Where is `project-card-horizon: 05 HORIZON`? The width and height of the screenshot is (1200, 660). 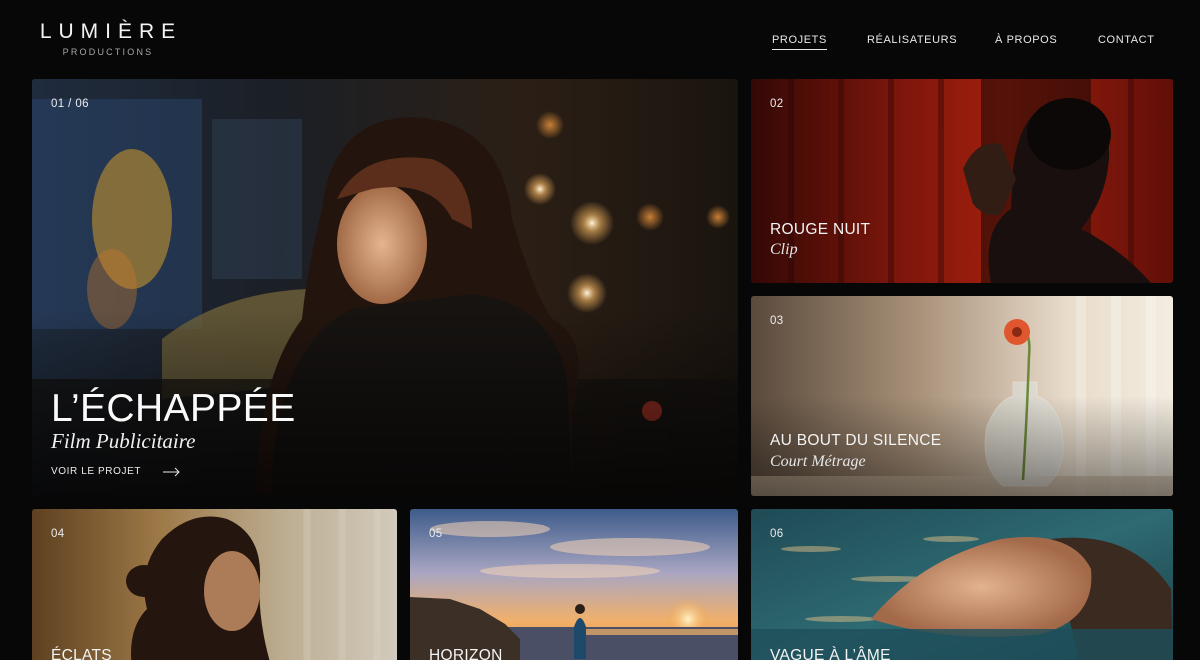
project-card-horizon: 05 HORIZON is located at coordinates (574, 584).